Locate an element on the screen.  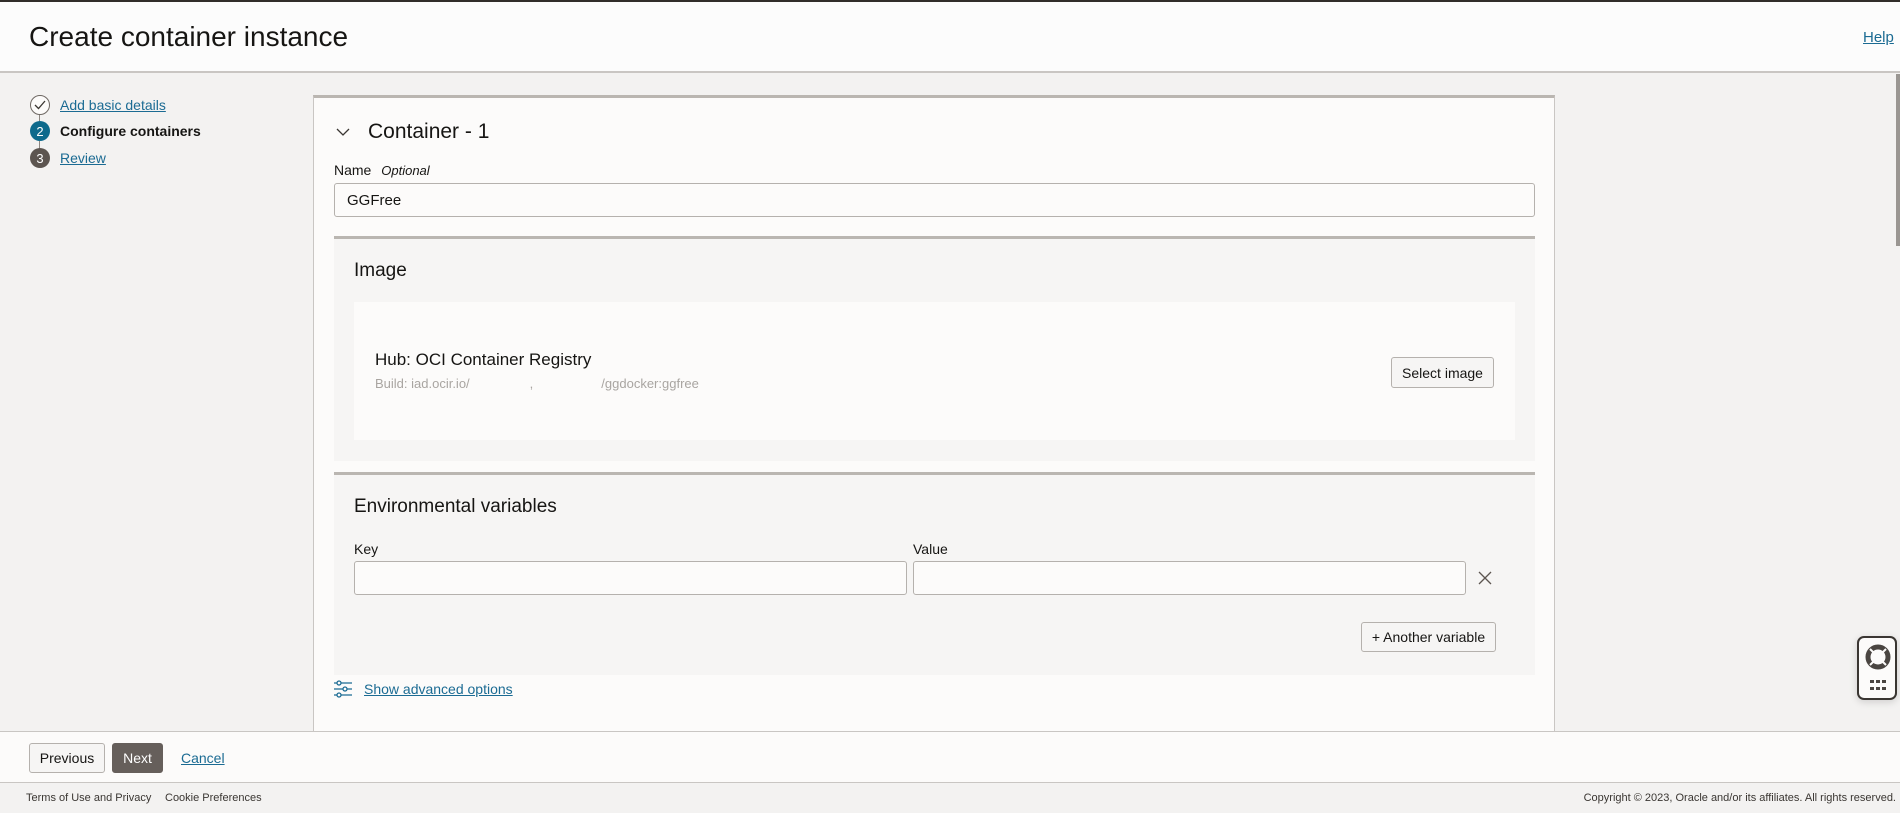
step-add-basic-details: Add basic details is located at coordinates (98, 105).